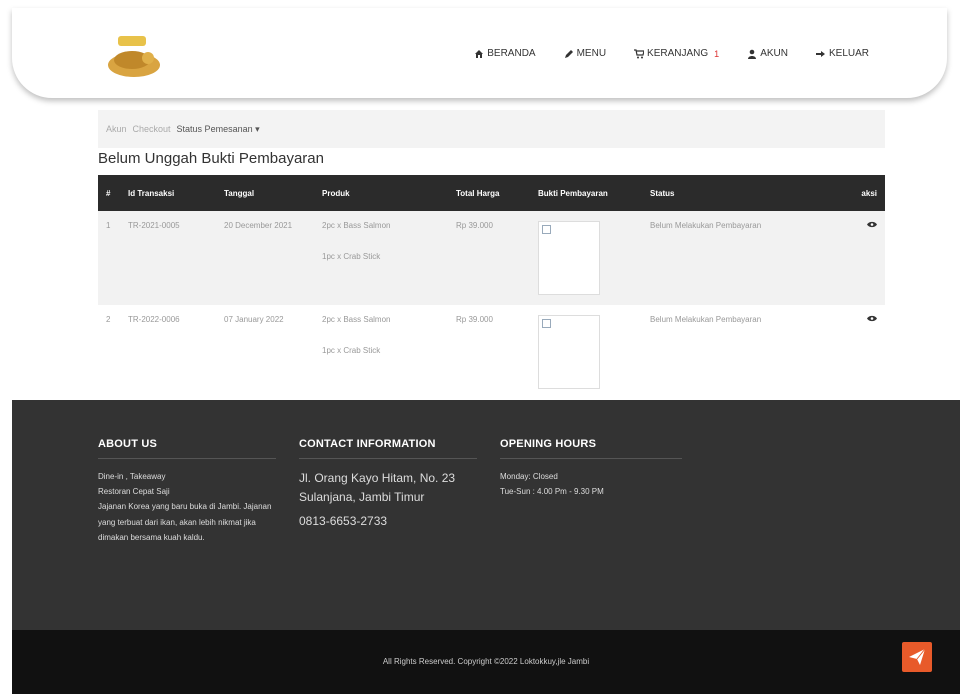  I want to click on nav-akun: AKUN, so click(767, 53).